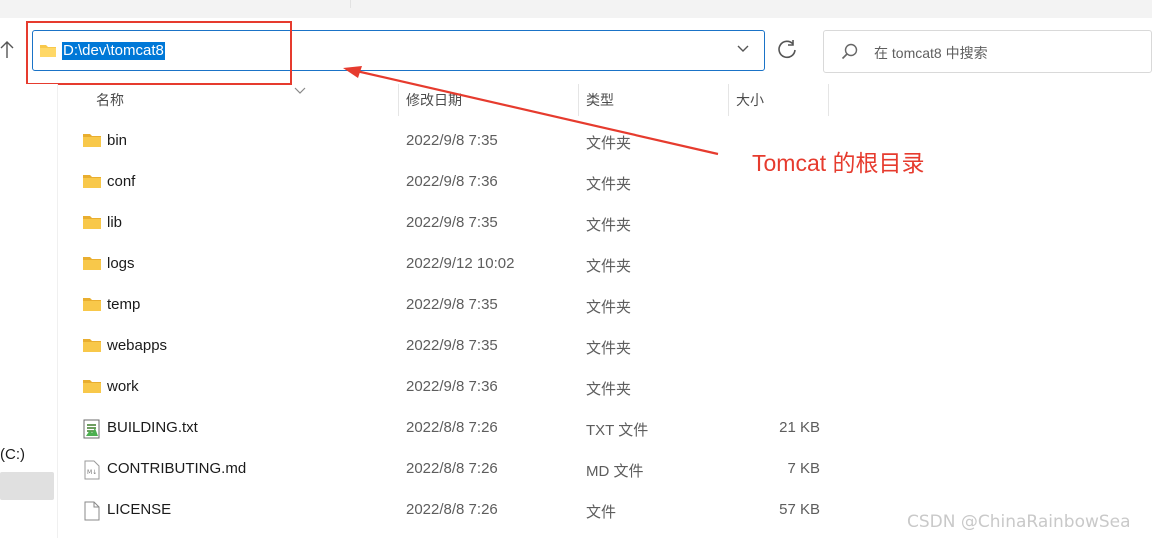  I want to click on watermark: CSDN @ChinaRainbowSea, so click(1019, 522).